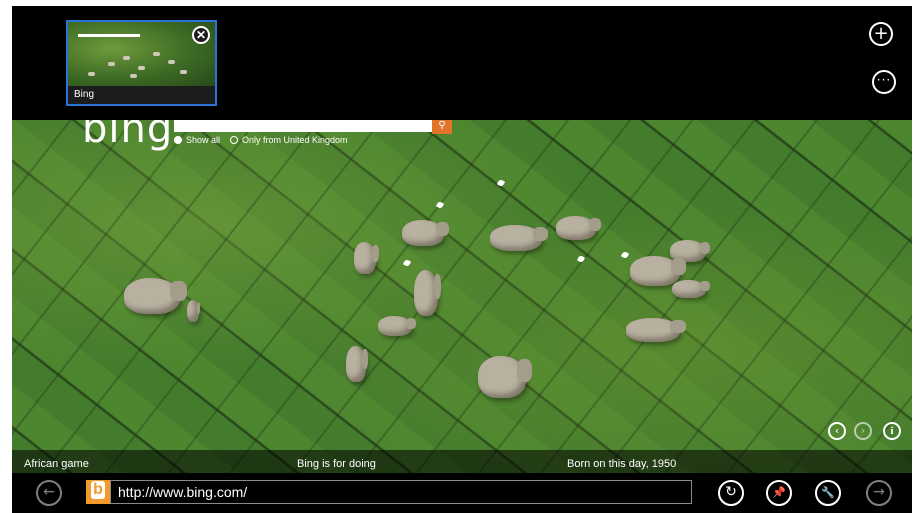 This screenshot has width=918, height=513. What do you see at coordinates (731, 493) in the screenshot?
I see `refresh-icon: ↻` at bounding box center [731, 493].